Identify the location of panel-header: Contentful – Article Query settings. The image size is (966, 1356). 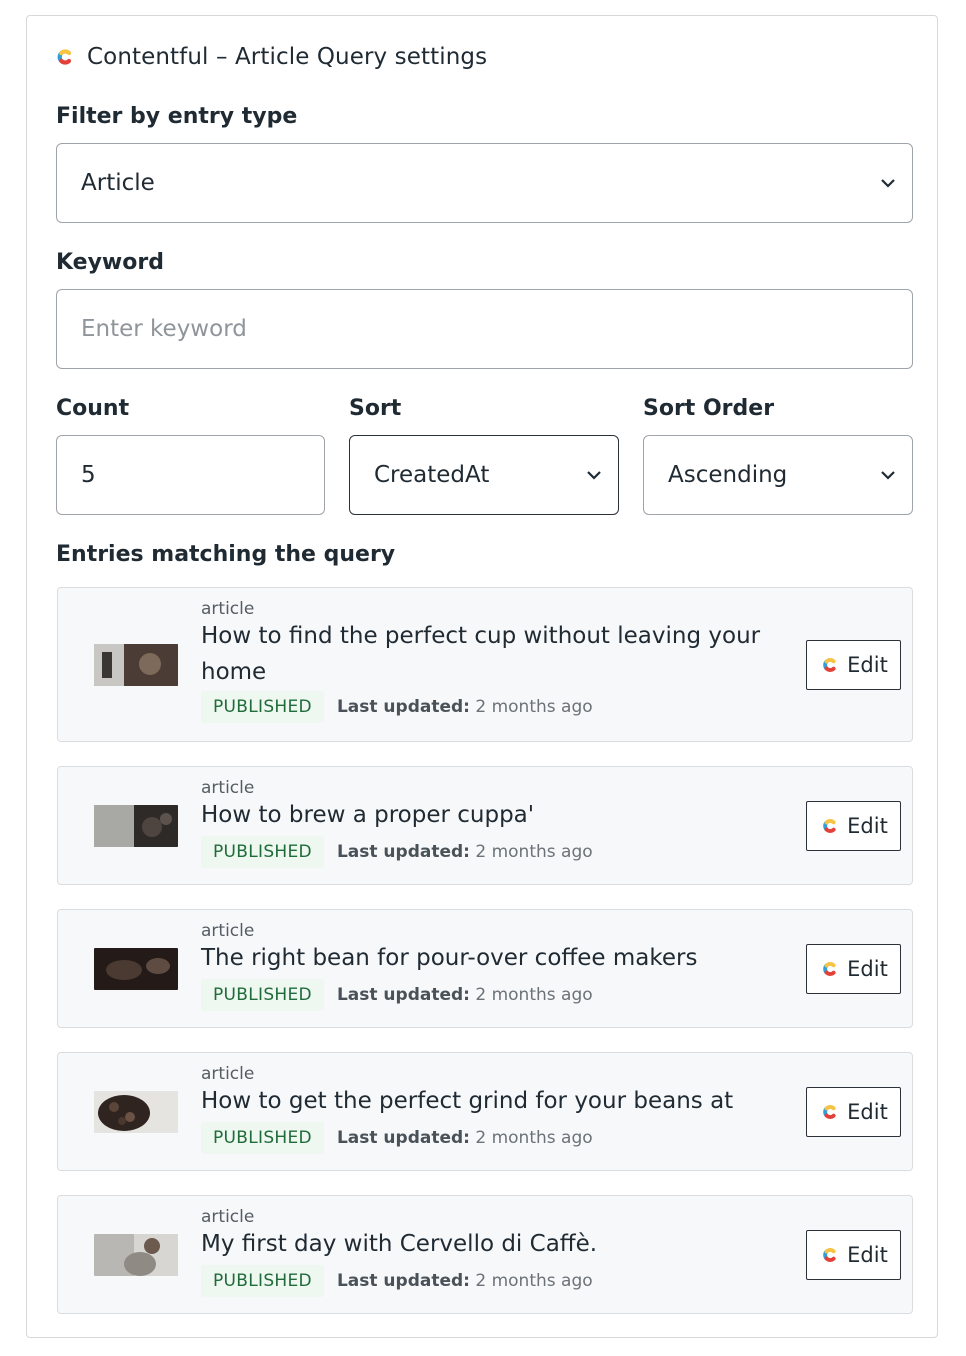
(270, 57).